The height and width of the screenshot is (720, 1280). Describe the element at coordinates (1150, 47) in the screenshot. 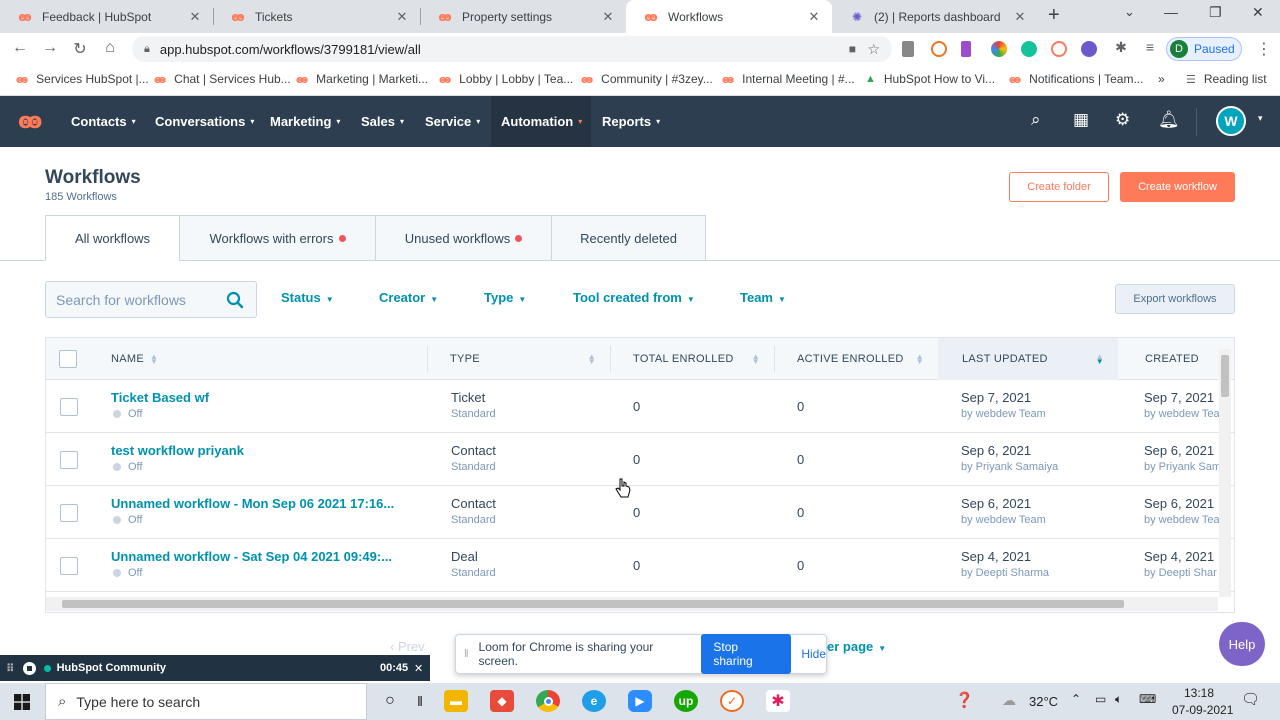

I see `media-icon: ≡` at that location.